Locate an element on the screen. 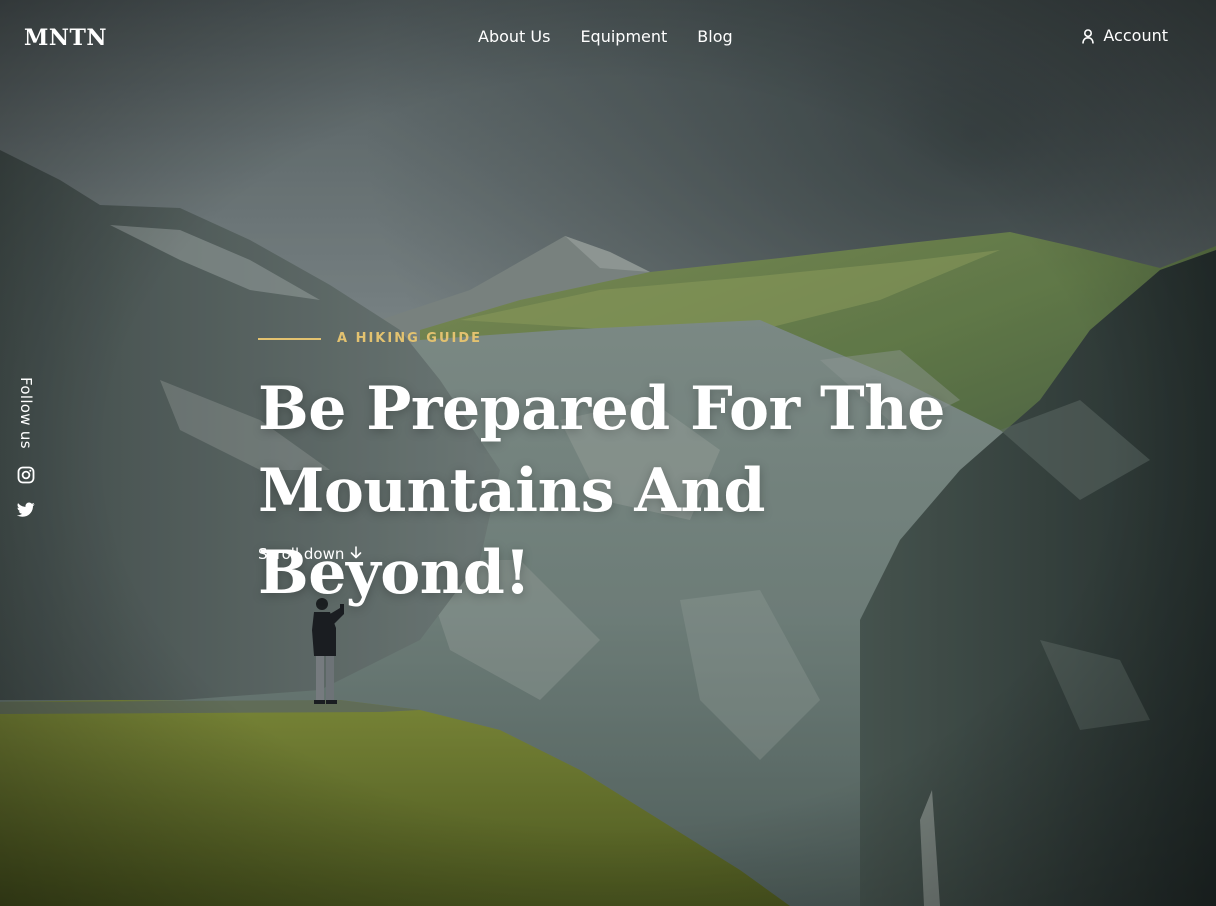  headline-line-2: Mountains And Beyond! is located at coordinates (512, 532).